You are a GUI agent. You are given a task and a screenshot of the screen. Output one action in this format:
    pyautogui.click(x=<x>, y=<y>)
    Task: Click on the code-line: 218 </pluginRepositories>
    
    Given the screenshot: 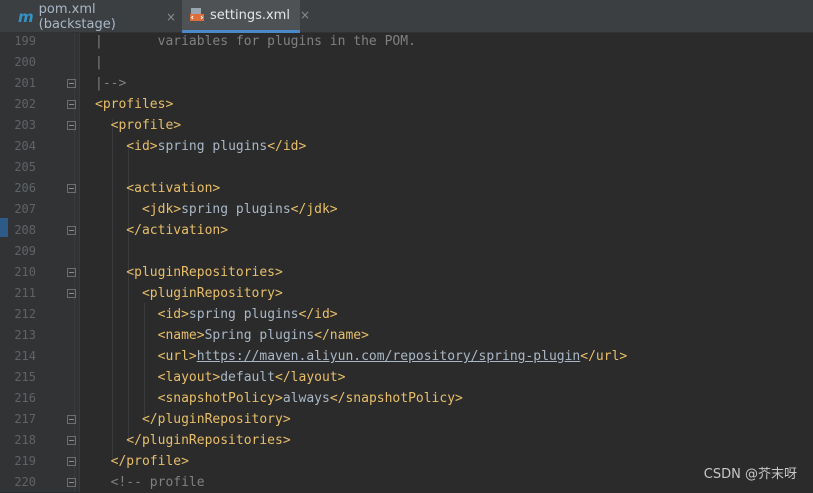 What is the action you would take?
    pyautogui.click(x=406, y=440)
    